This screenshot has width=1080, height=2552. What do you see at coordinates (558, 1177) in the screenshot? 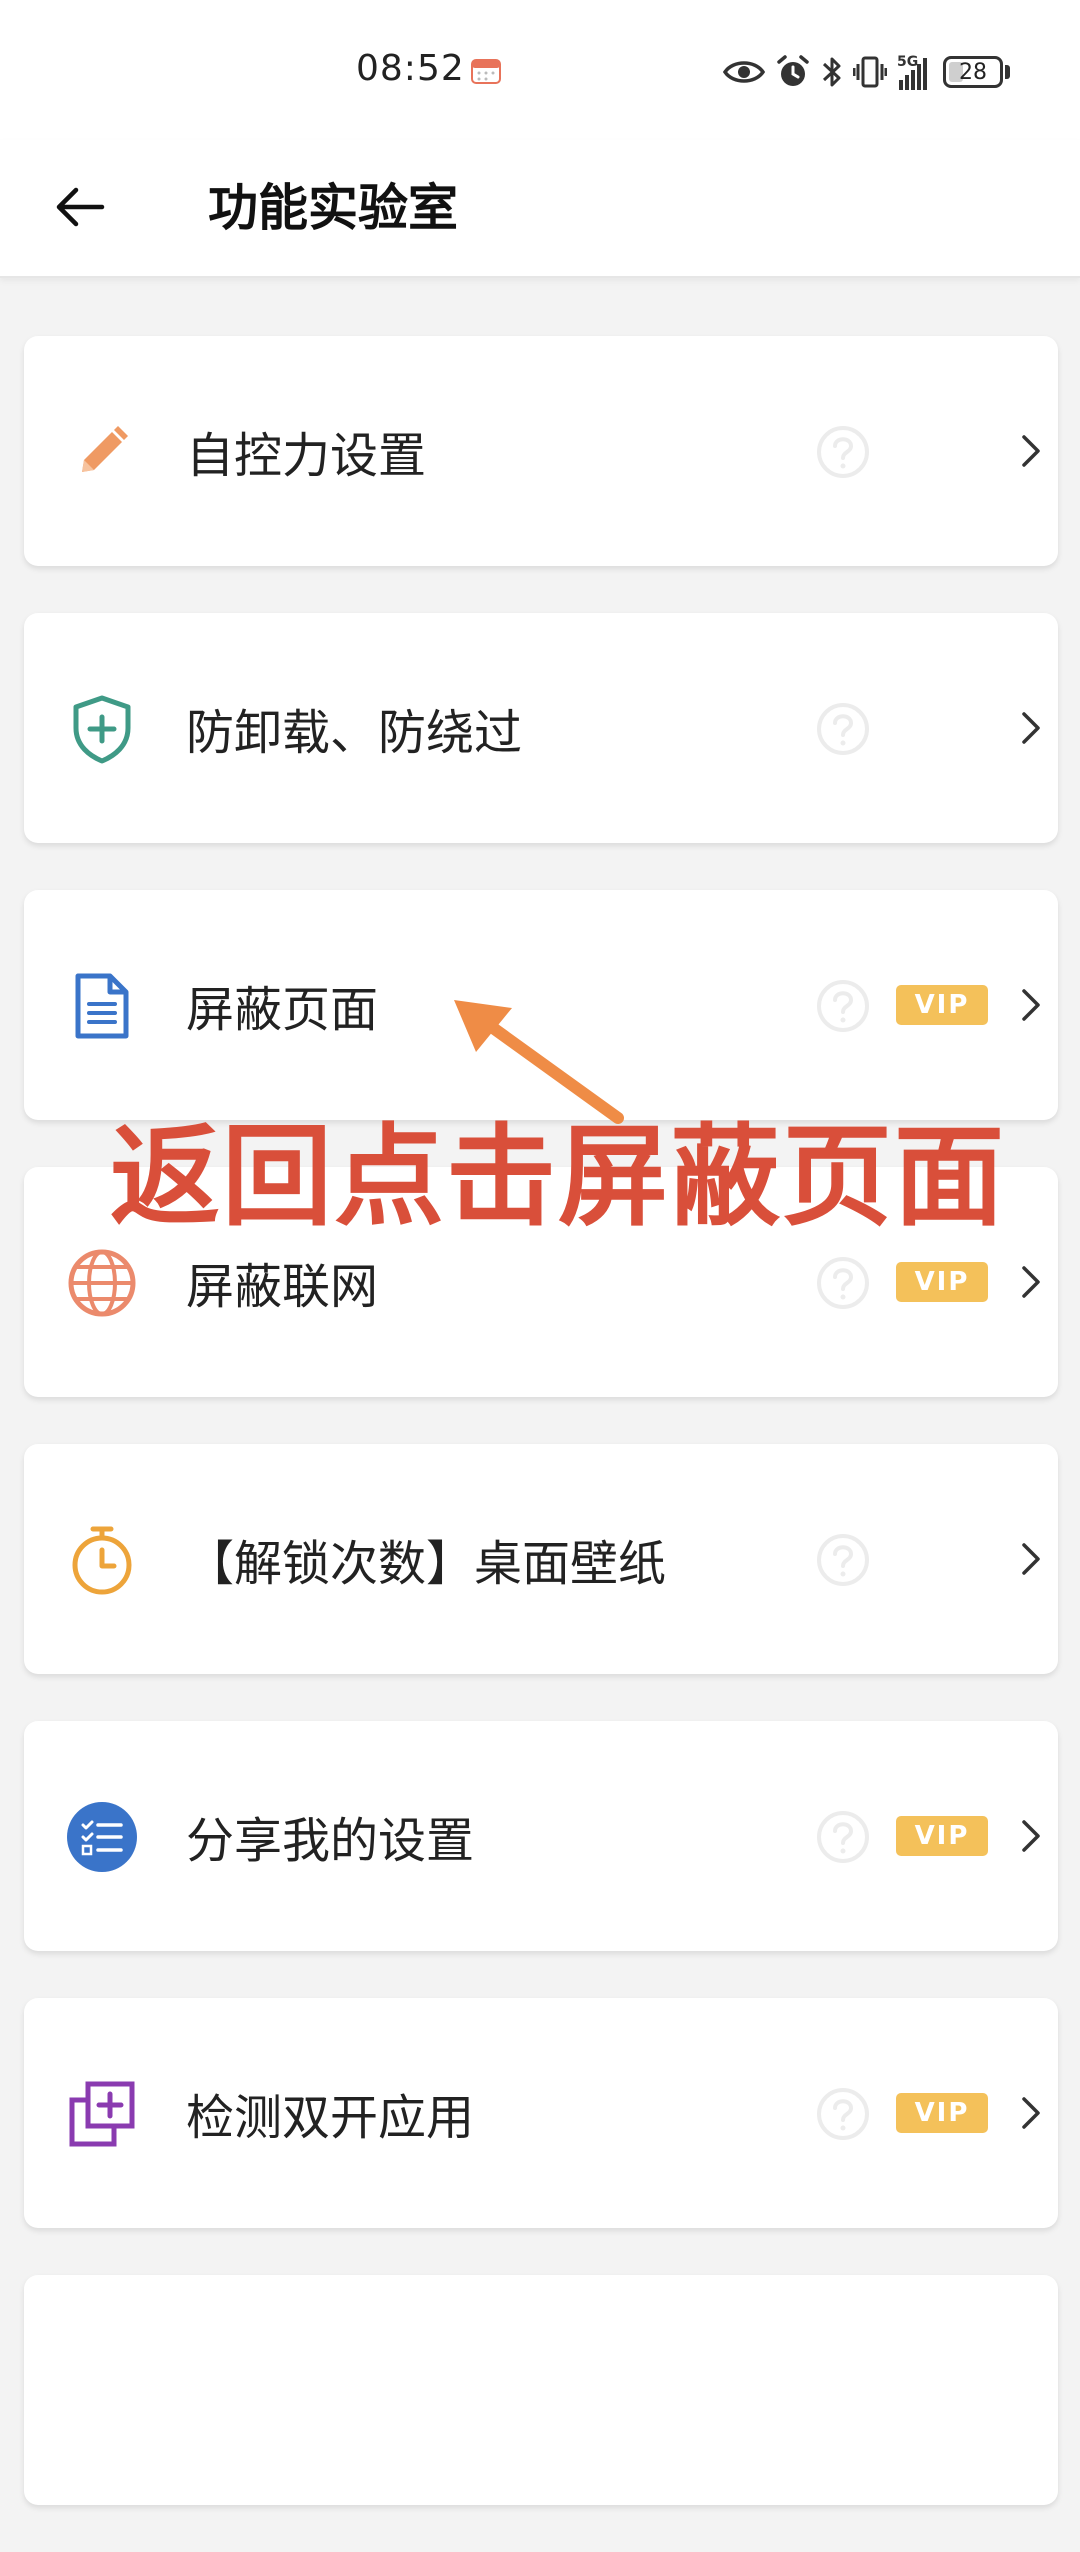
I see `annotation-text: 返回点击屏蔽页面` at bounding box center [558, 1177].